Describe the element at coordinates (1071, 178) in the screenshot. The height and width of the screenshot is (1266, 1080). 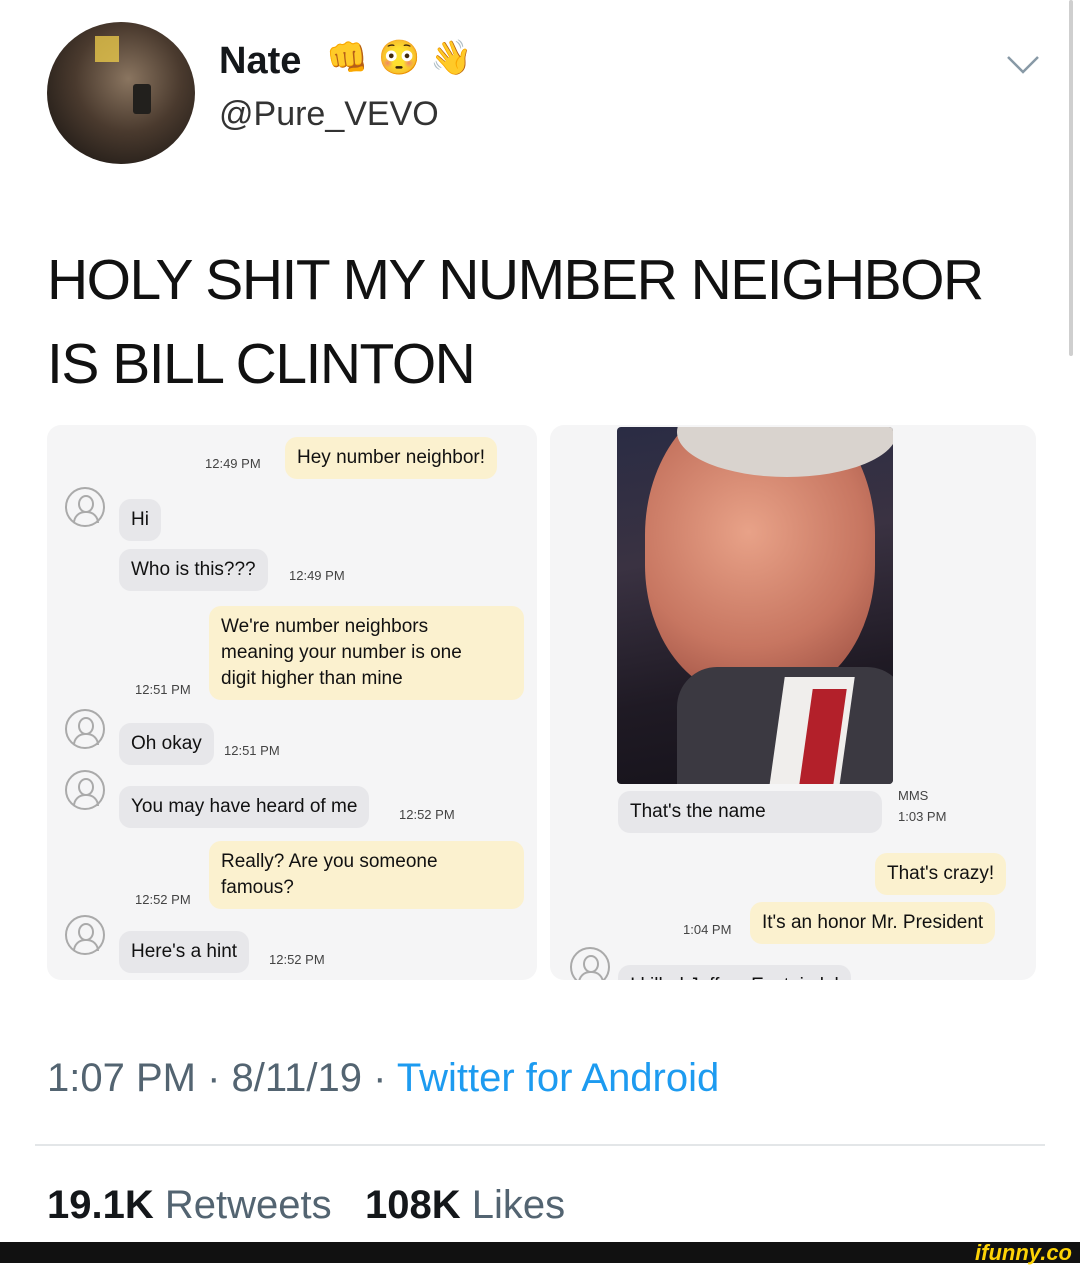
I see `scrollbar` at that location.